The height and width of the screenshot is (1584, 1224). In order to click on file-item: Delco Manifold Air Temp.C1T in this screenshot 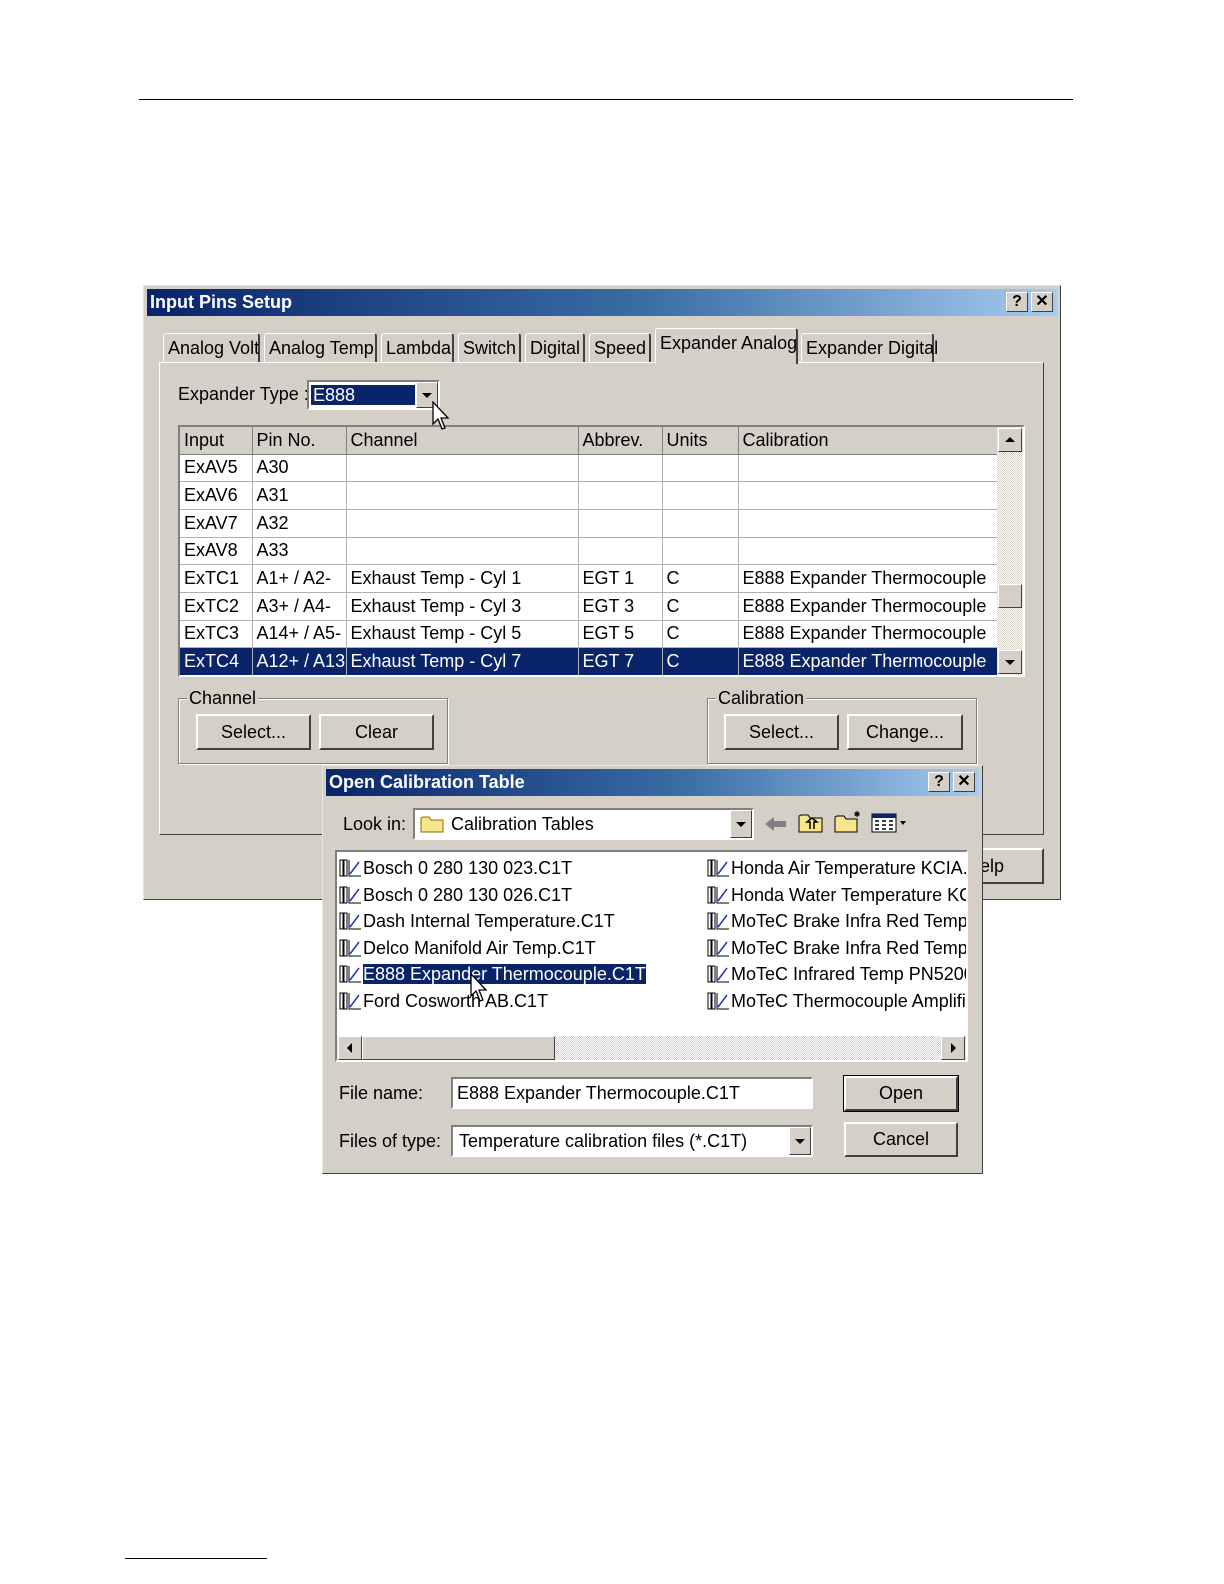, I will do `click(466, 948)`.